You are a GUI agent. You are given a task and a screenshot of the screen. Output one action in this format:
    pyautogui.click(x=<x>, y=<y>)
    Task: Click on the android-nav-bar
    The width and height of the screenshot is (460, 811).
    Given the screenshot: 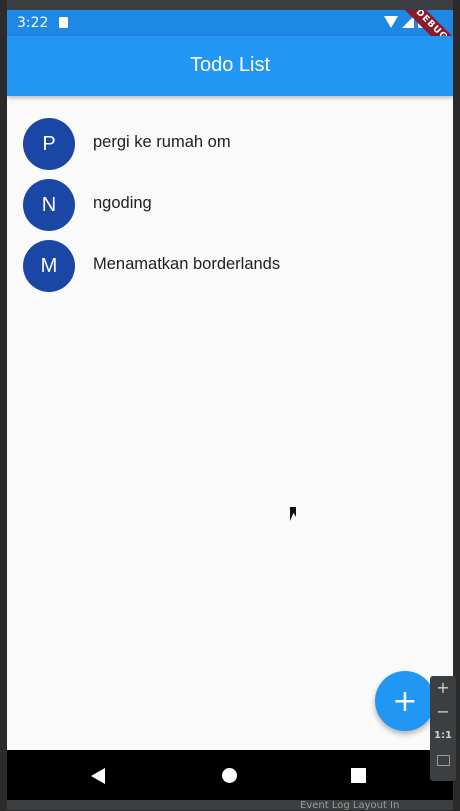 What is the action you would take?
    pyautogui.click(x=230, y=775)
    